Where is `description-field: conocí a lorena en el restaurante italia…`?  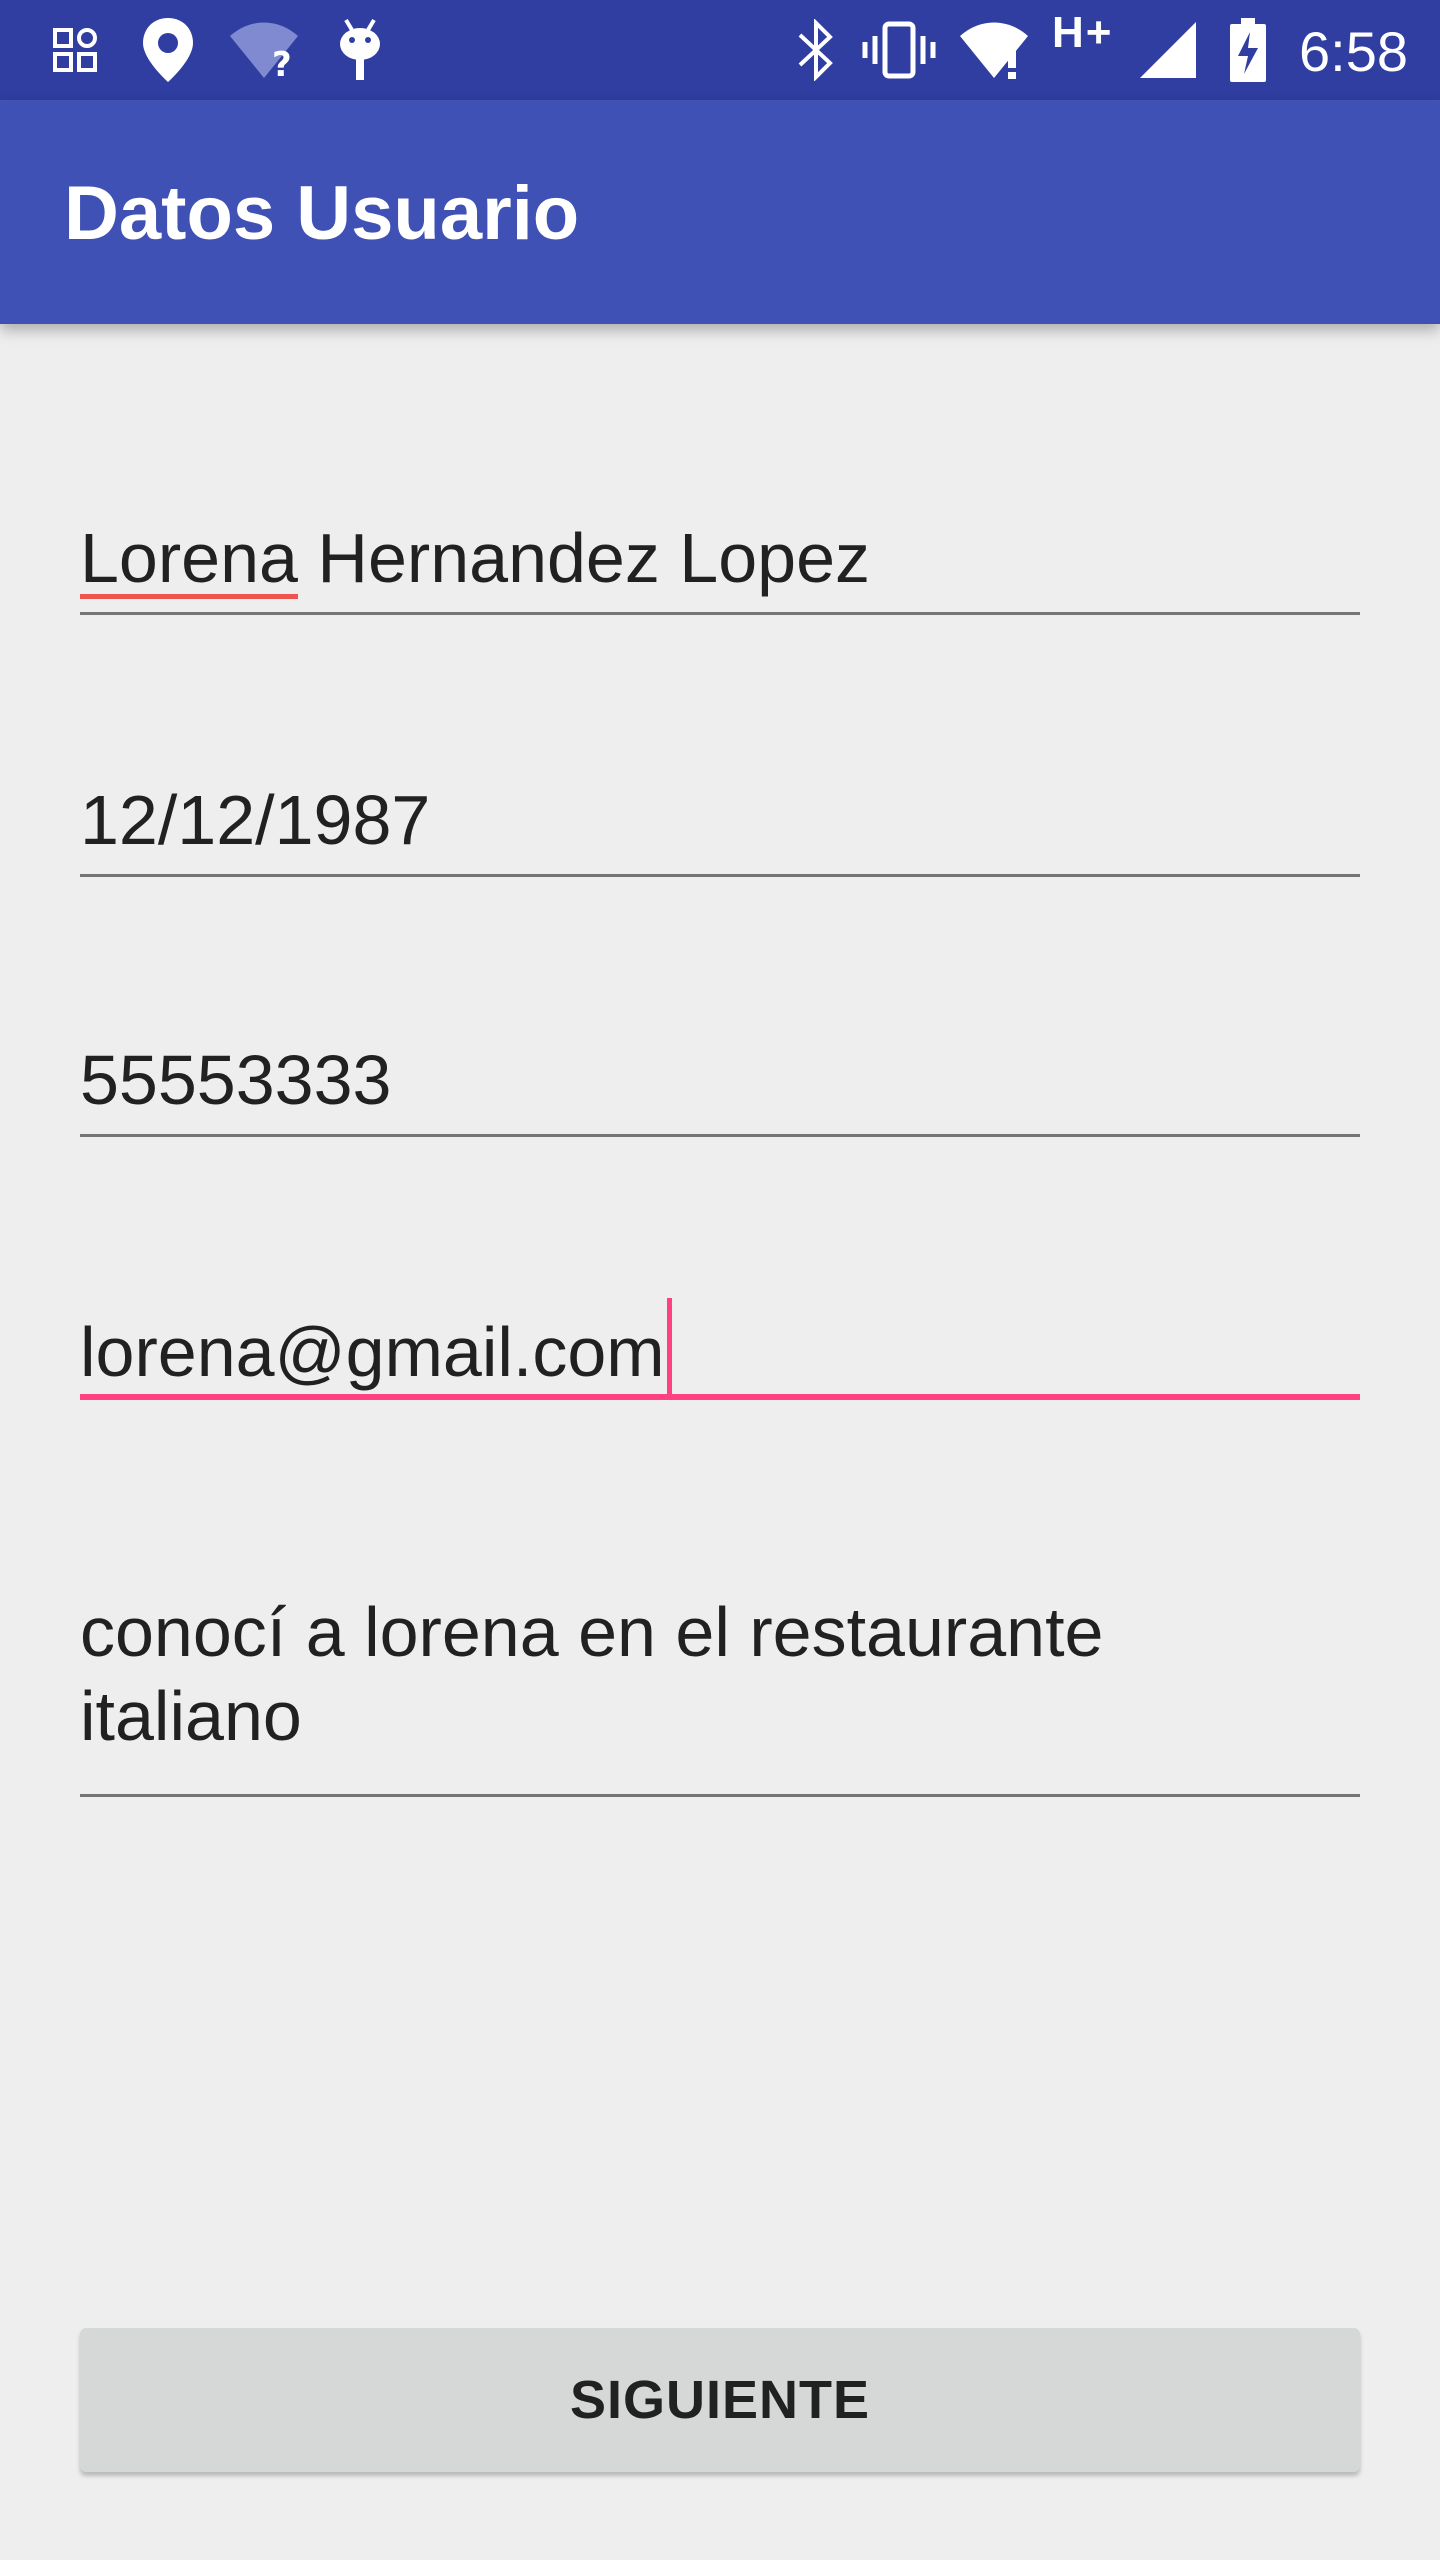 description-field: conocí a lorena en el restaurante italia… is located at coordinates (720, 1695).